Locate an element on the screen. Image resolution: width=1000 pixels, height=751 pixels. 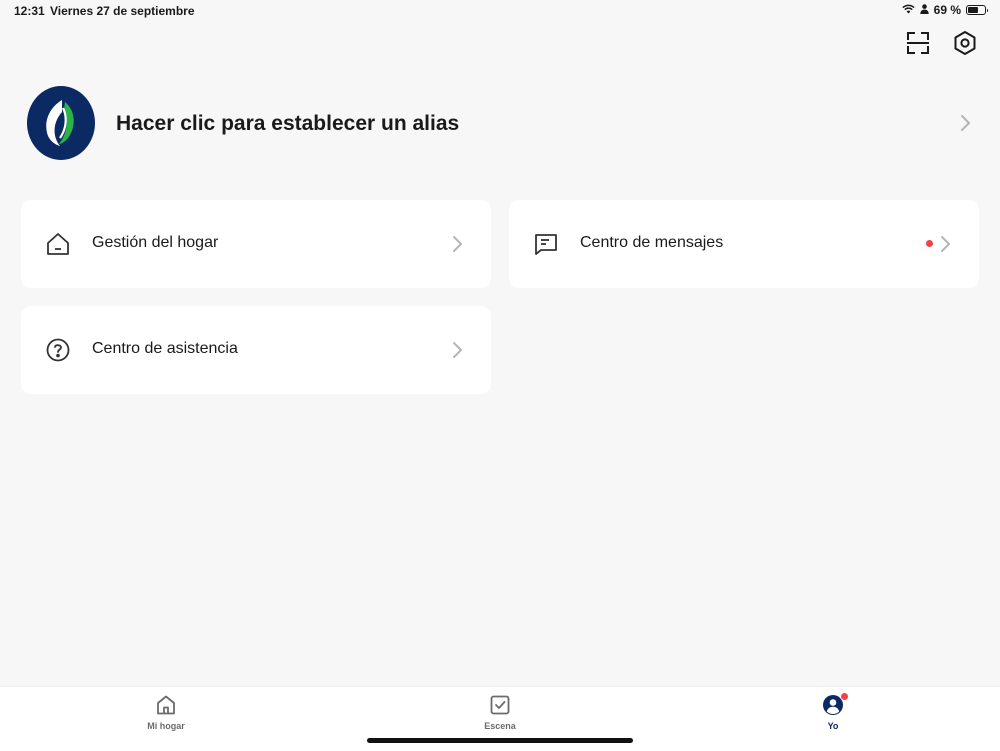
status-bar: 12:31 Viernes 27 de septiembre 69 % is located at coordinates (500, 11).